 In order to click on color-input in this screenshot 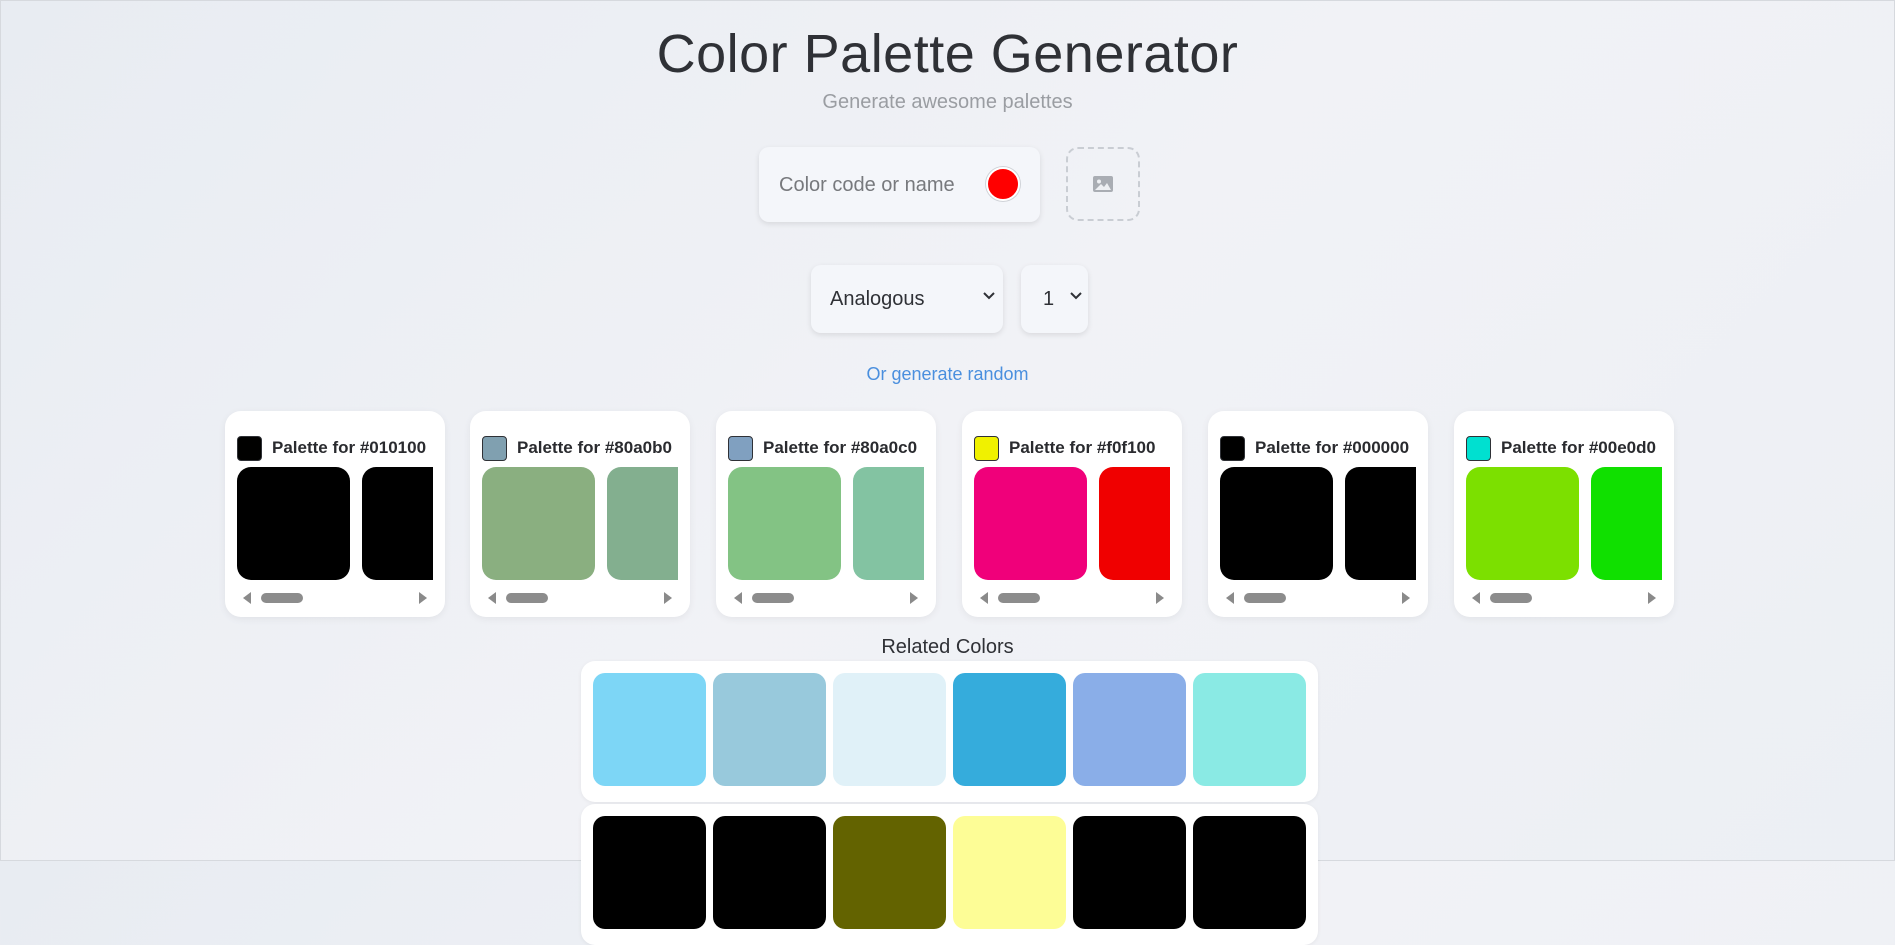, I will do `click(879, 185)`.